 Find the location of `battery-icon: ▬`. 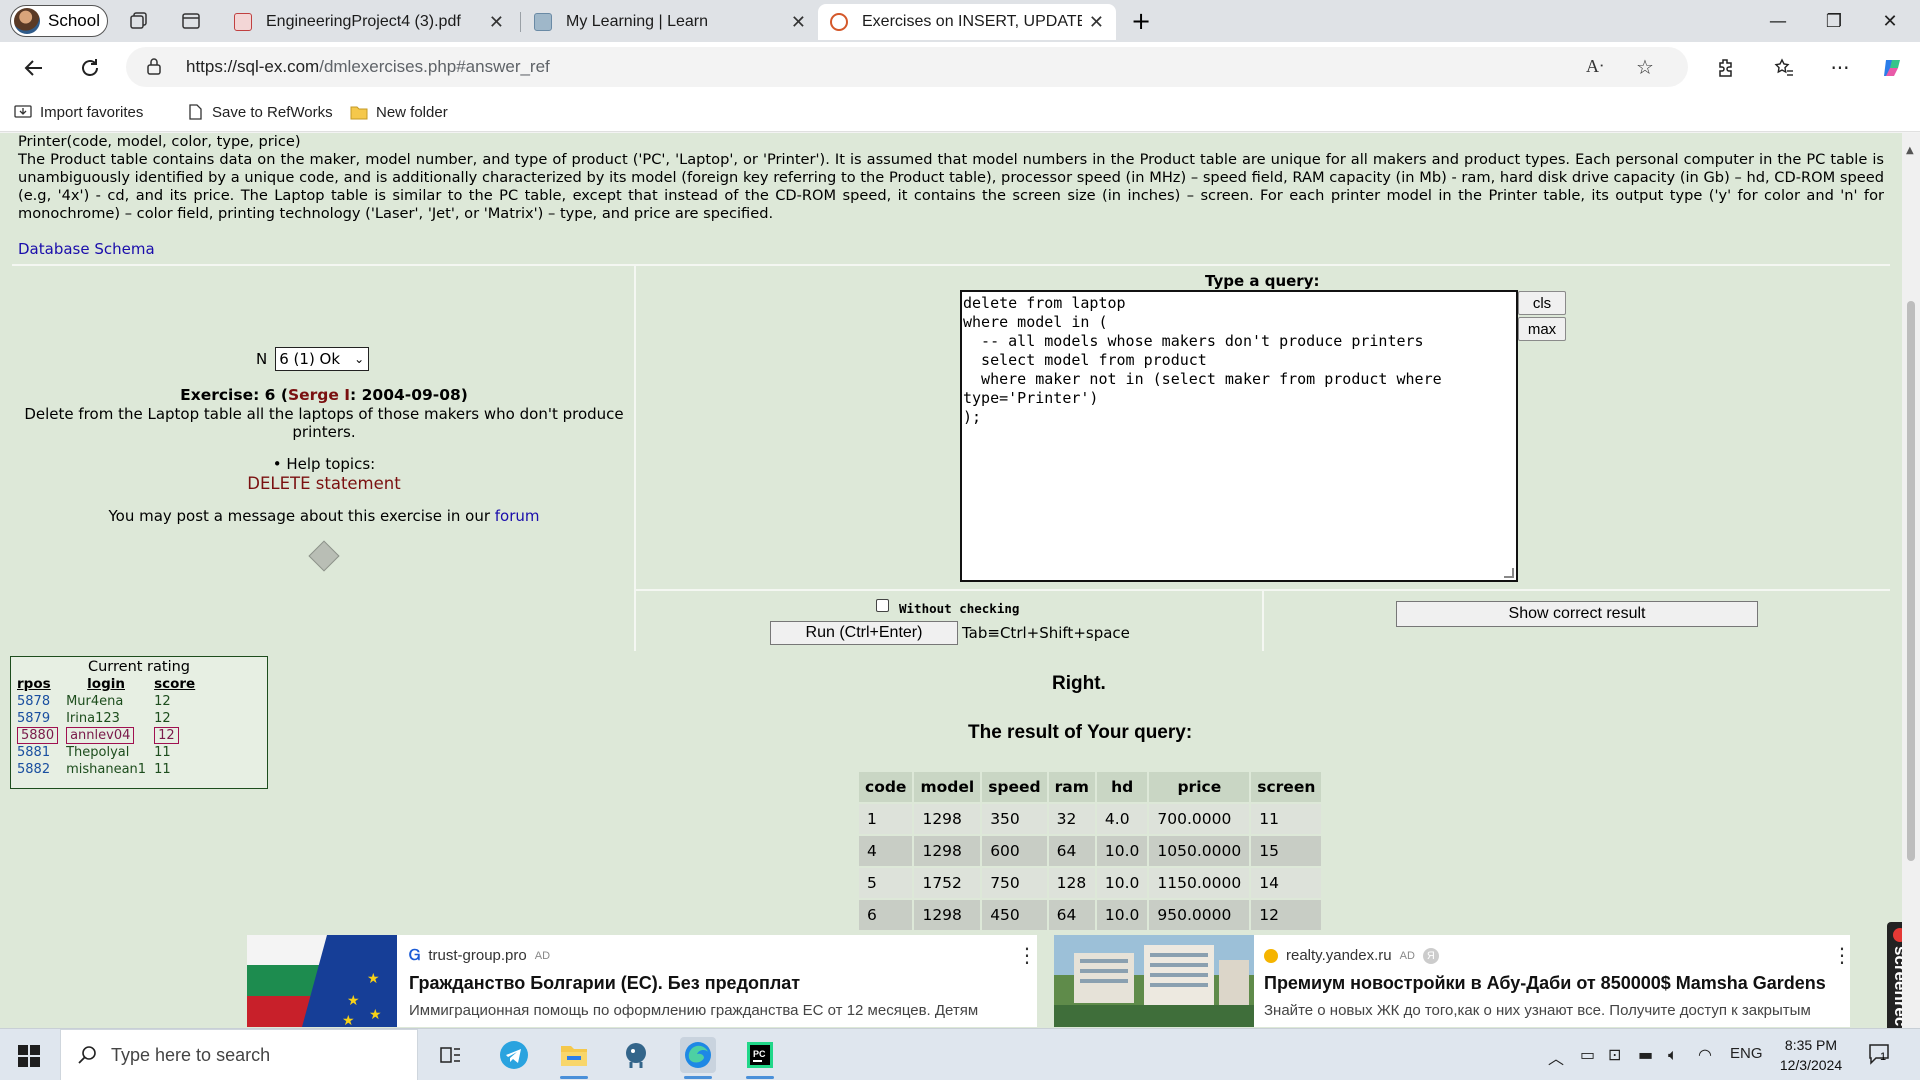

battery-icon: ▬ is located at coordinates (1645, 1054).